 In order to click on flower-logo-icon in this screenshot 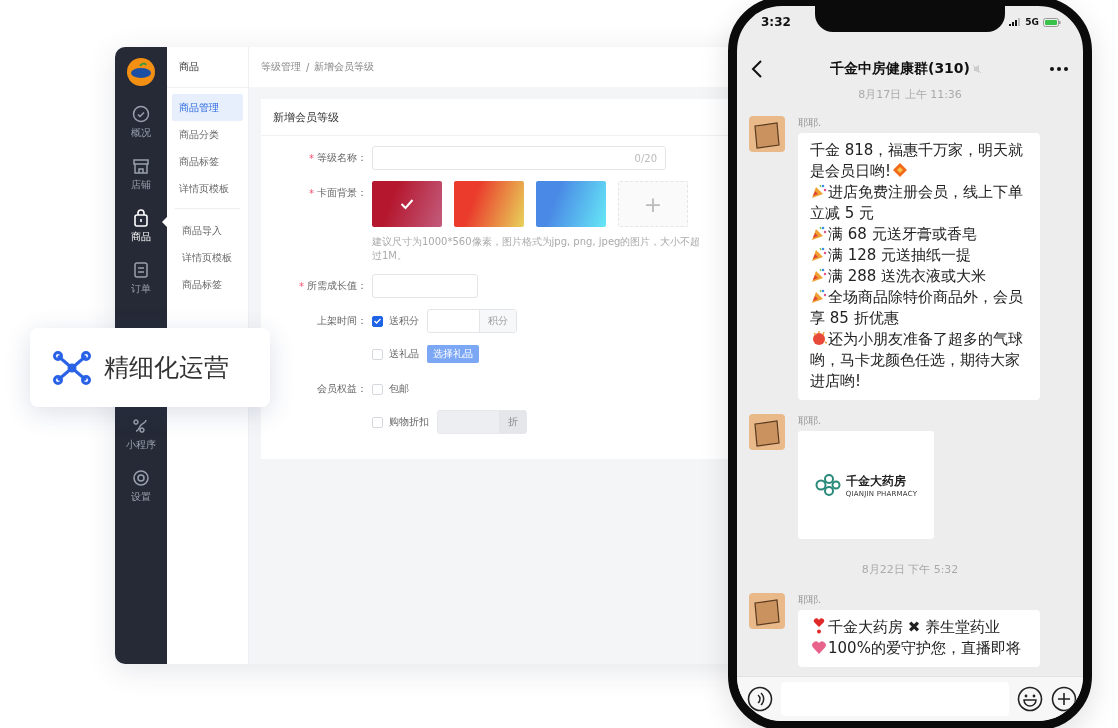, I will do `click(827, 485)`.